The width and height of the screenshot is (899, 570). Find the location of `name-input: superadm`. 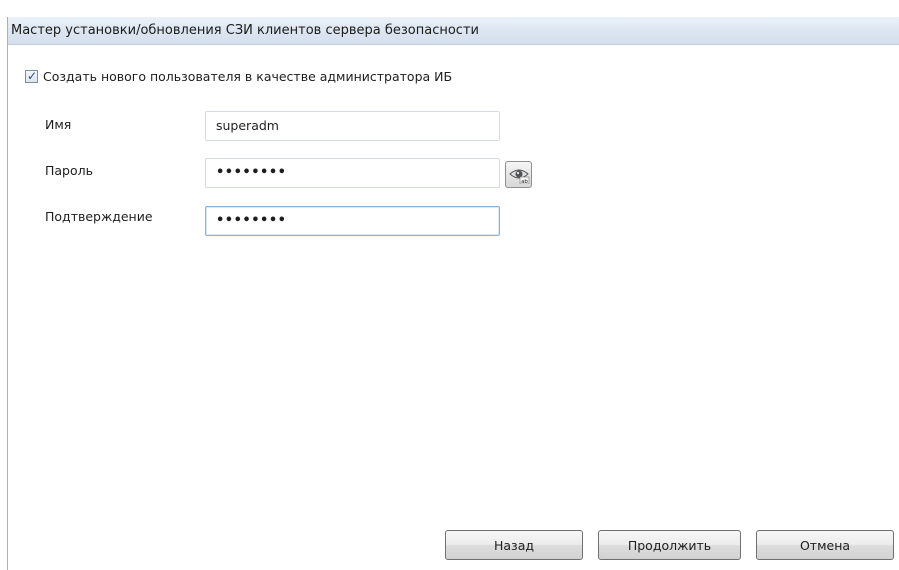

name-input: superadm is located at coordinates (352, 126).